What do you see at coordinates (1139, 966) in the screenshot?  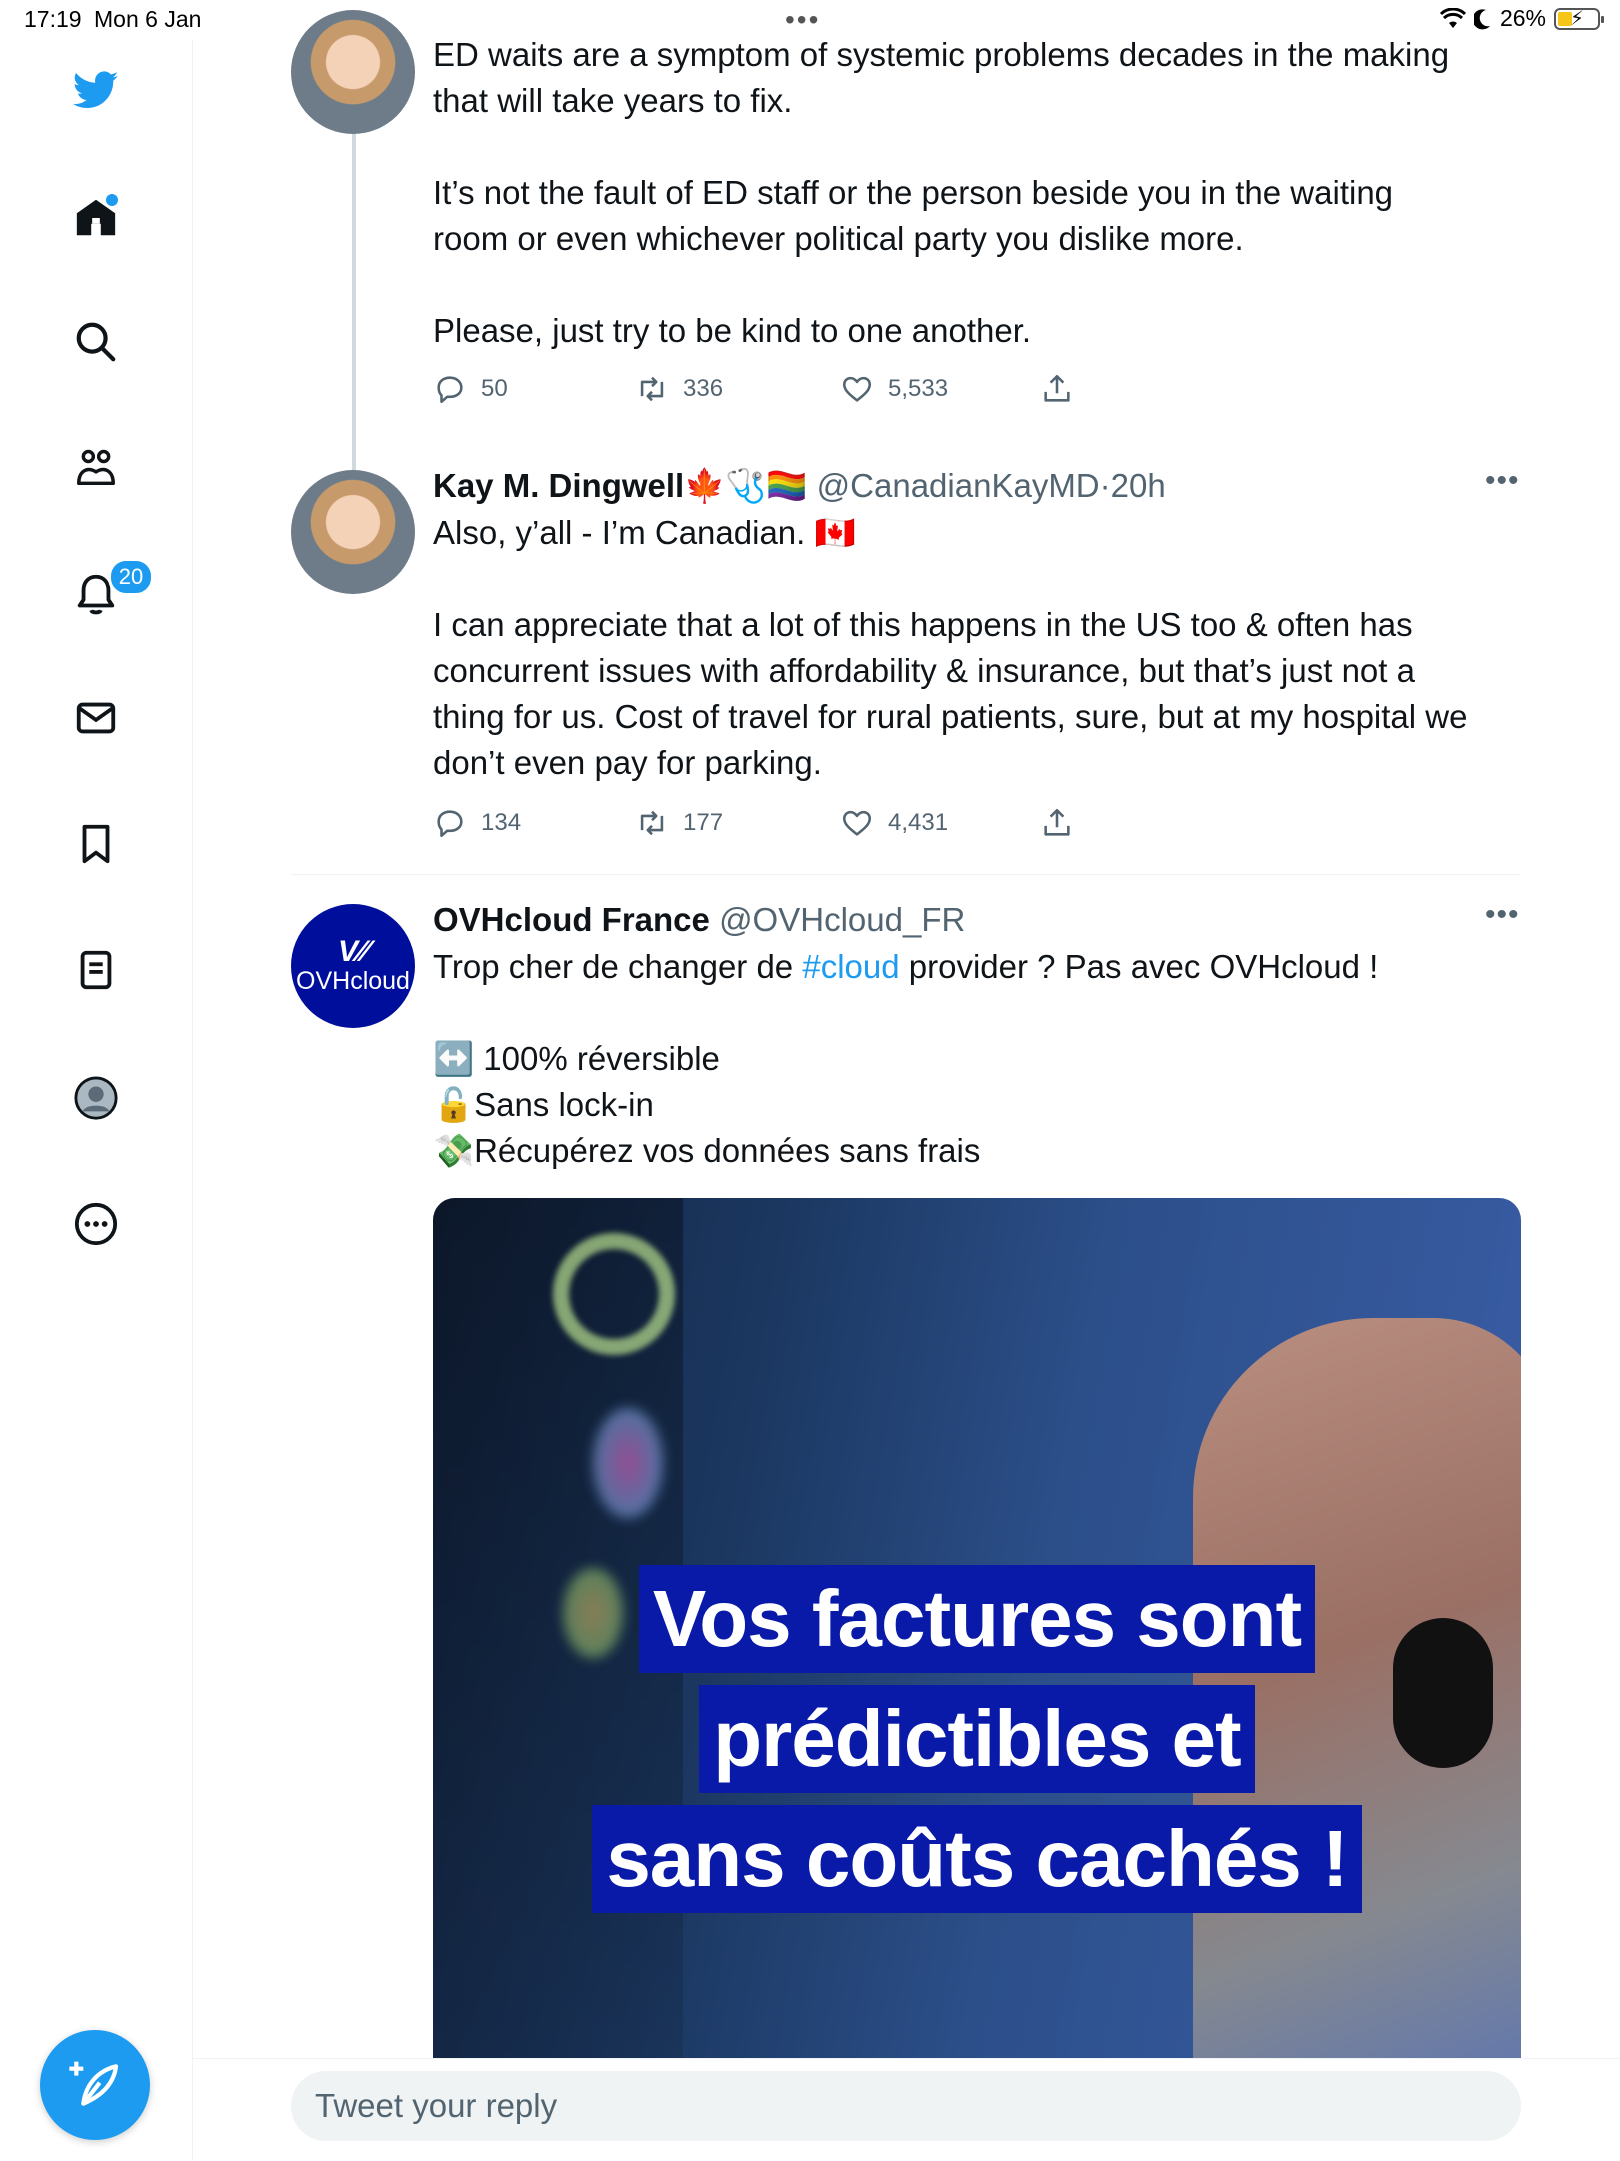 I see `tweet-text-part: provider ? Pas avec OVHcloud !` at bounding box center [1139, 966].